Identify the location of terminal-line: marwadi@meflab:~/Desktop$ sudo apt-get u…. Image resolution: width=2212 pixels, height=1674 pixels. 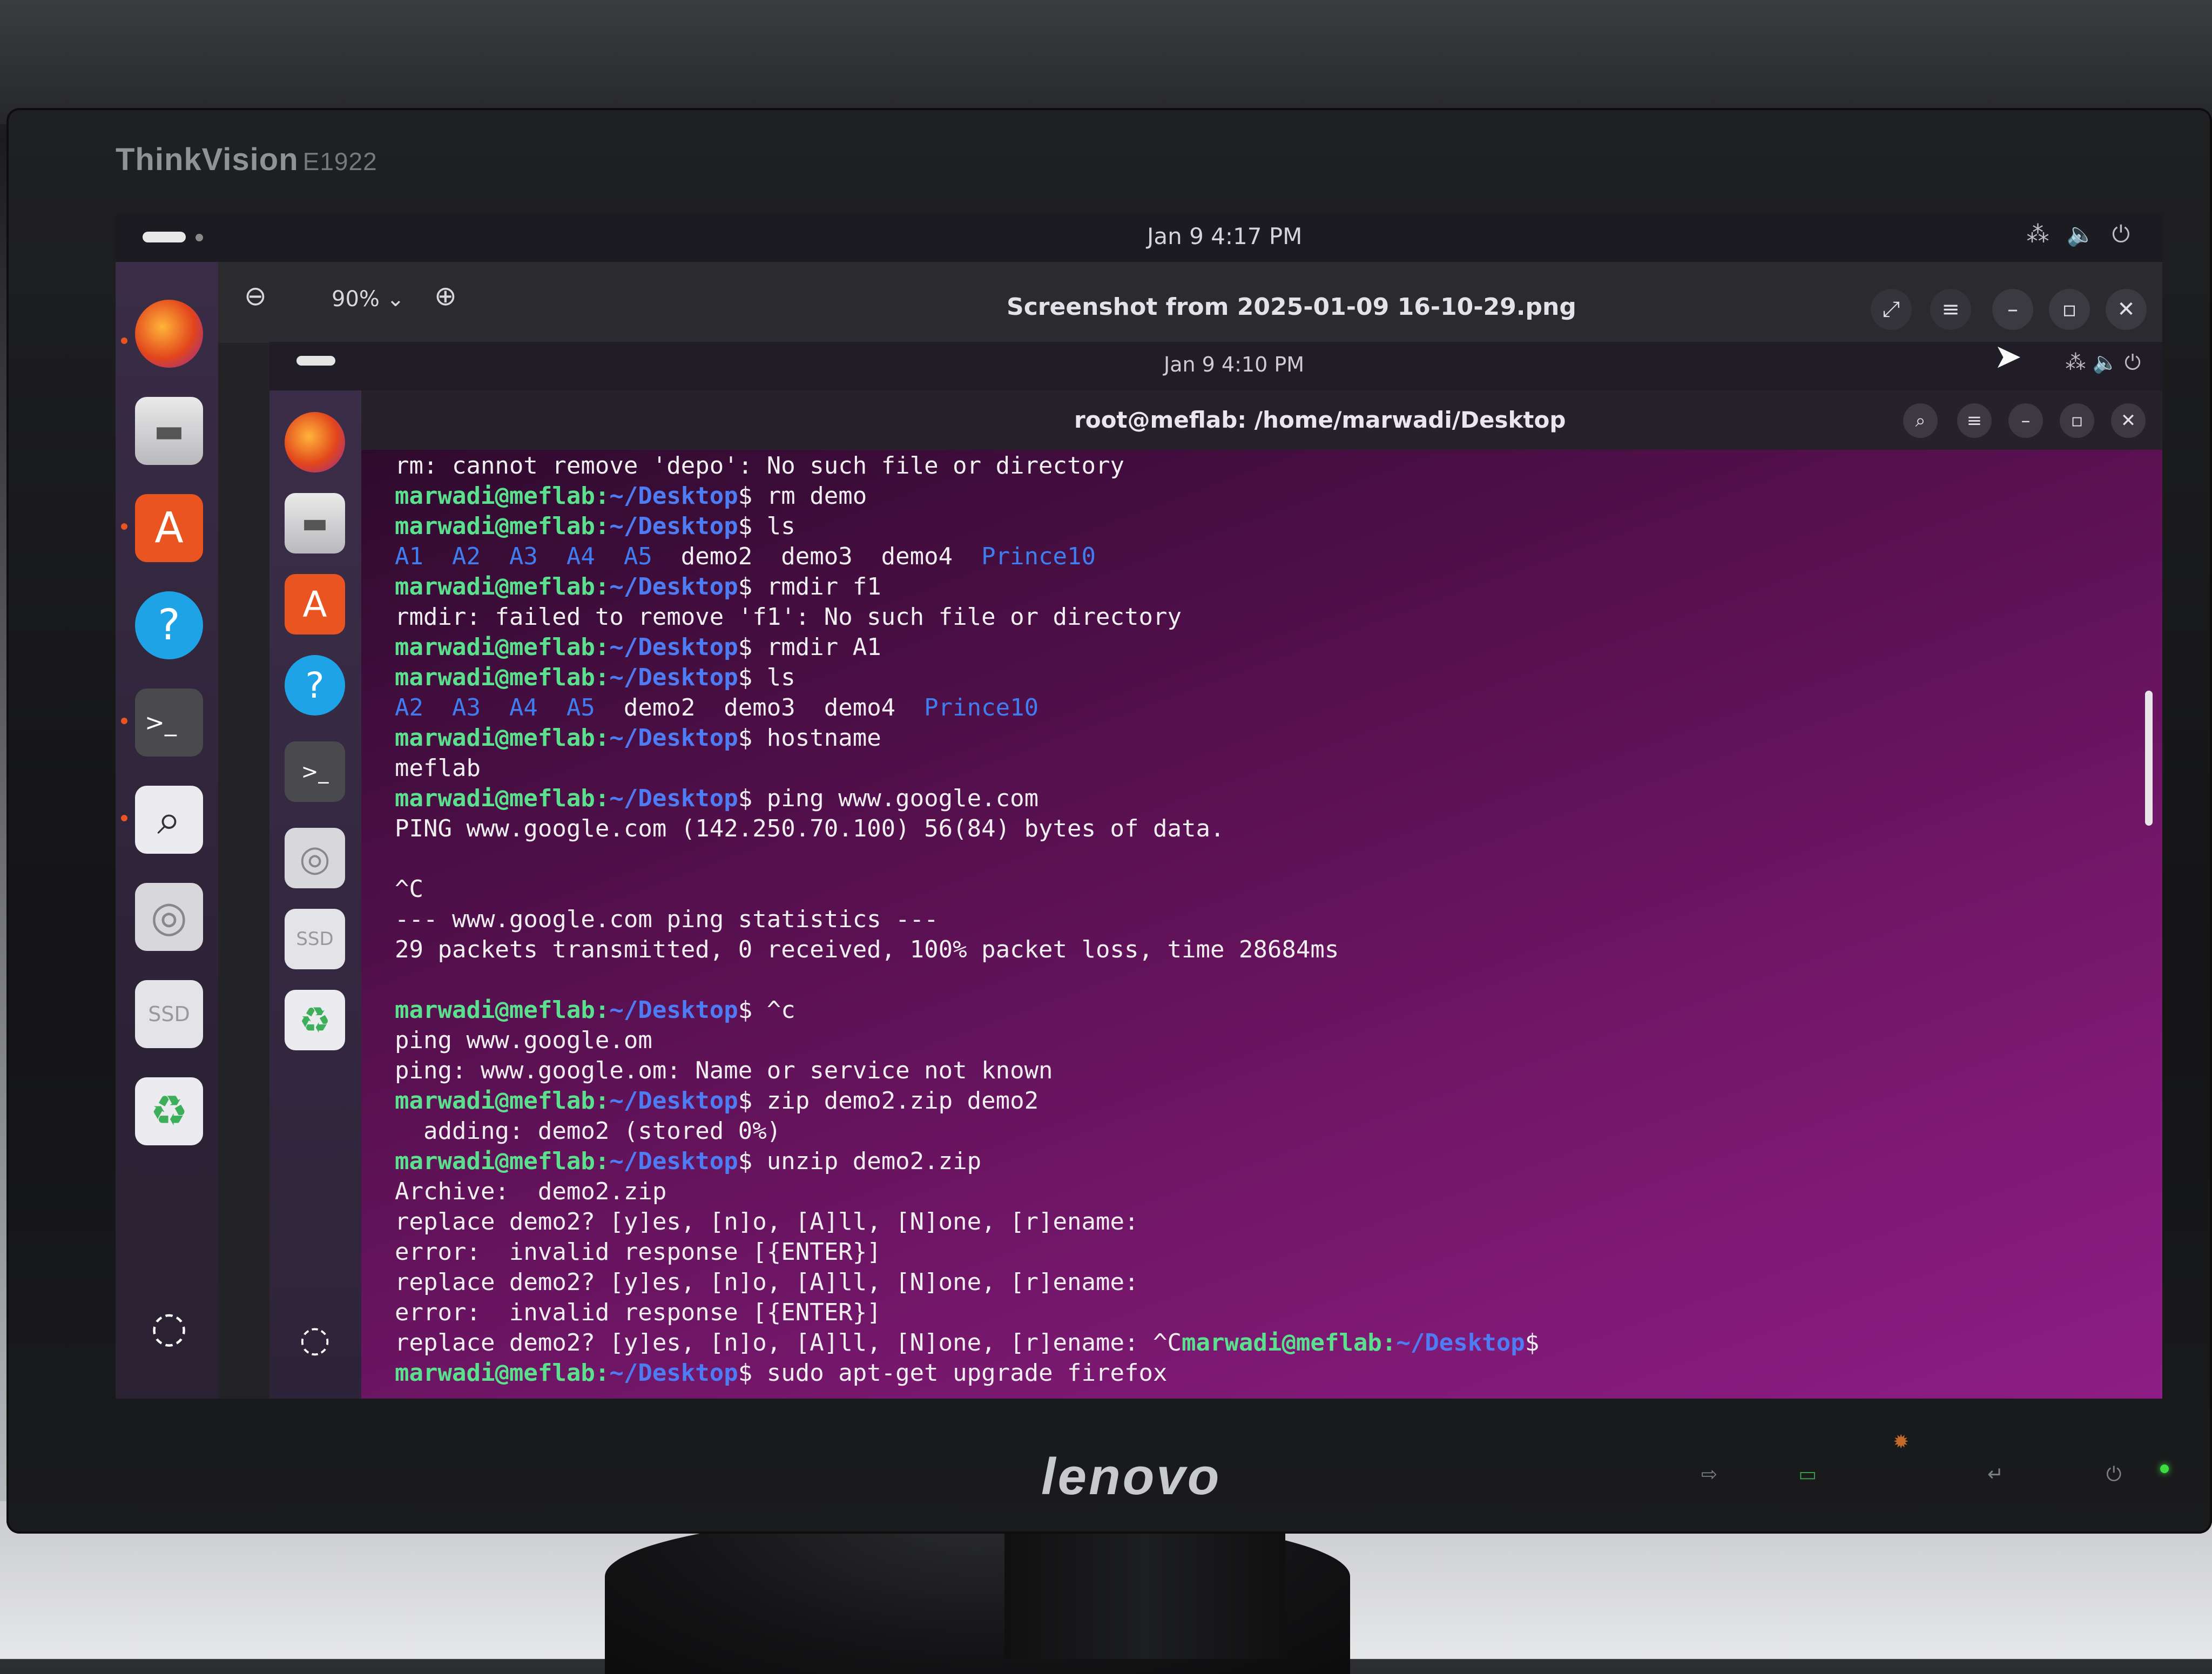
(1262, 1373).